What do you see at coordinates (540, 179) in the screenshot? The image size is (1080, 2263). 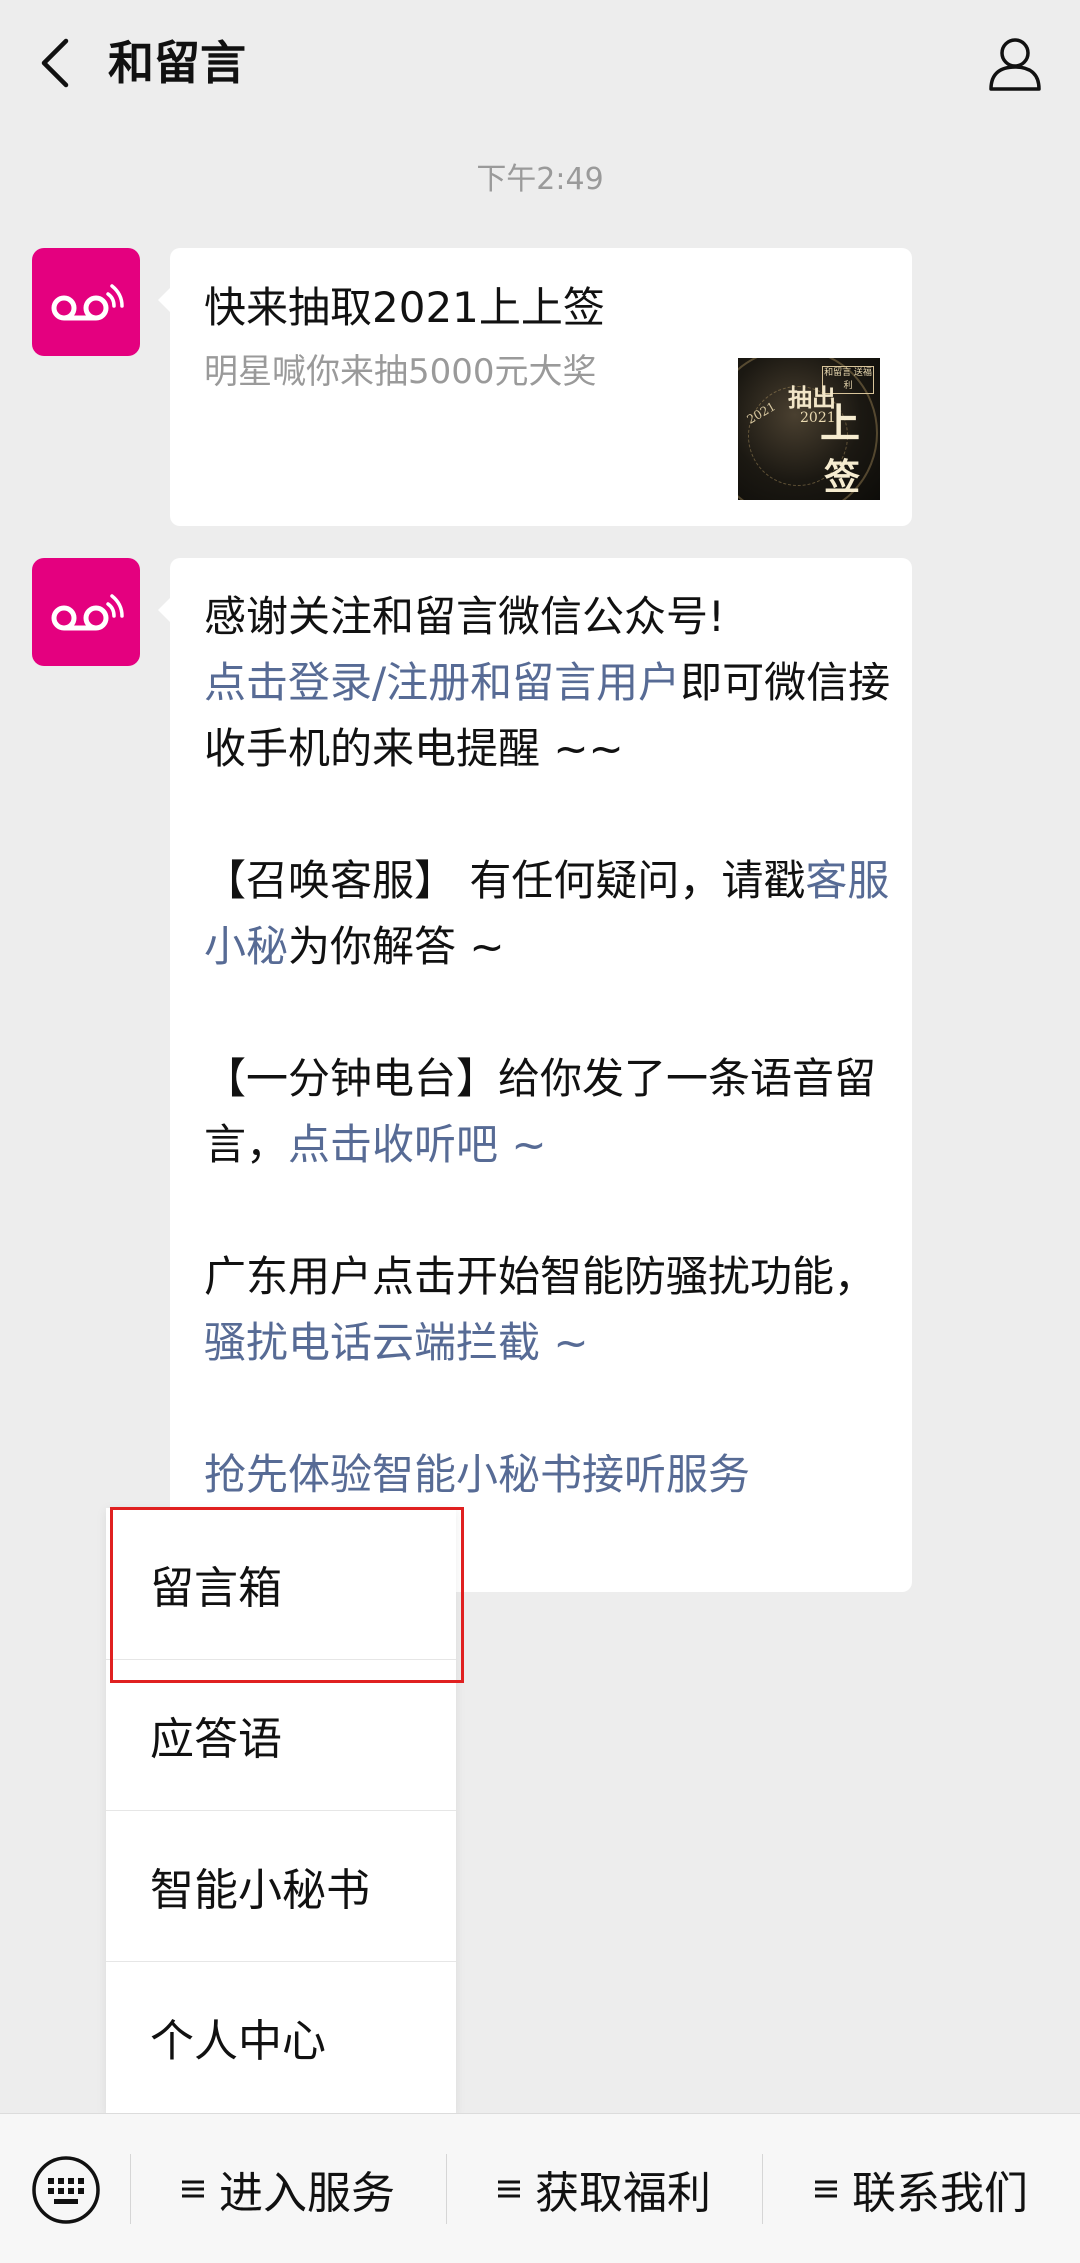 I see `message-timestamp: 下午2:49` at bounding box center [540, 179].